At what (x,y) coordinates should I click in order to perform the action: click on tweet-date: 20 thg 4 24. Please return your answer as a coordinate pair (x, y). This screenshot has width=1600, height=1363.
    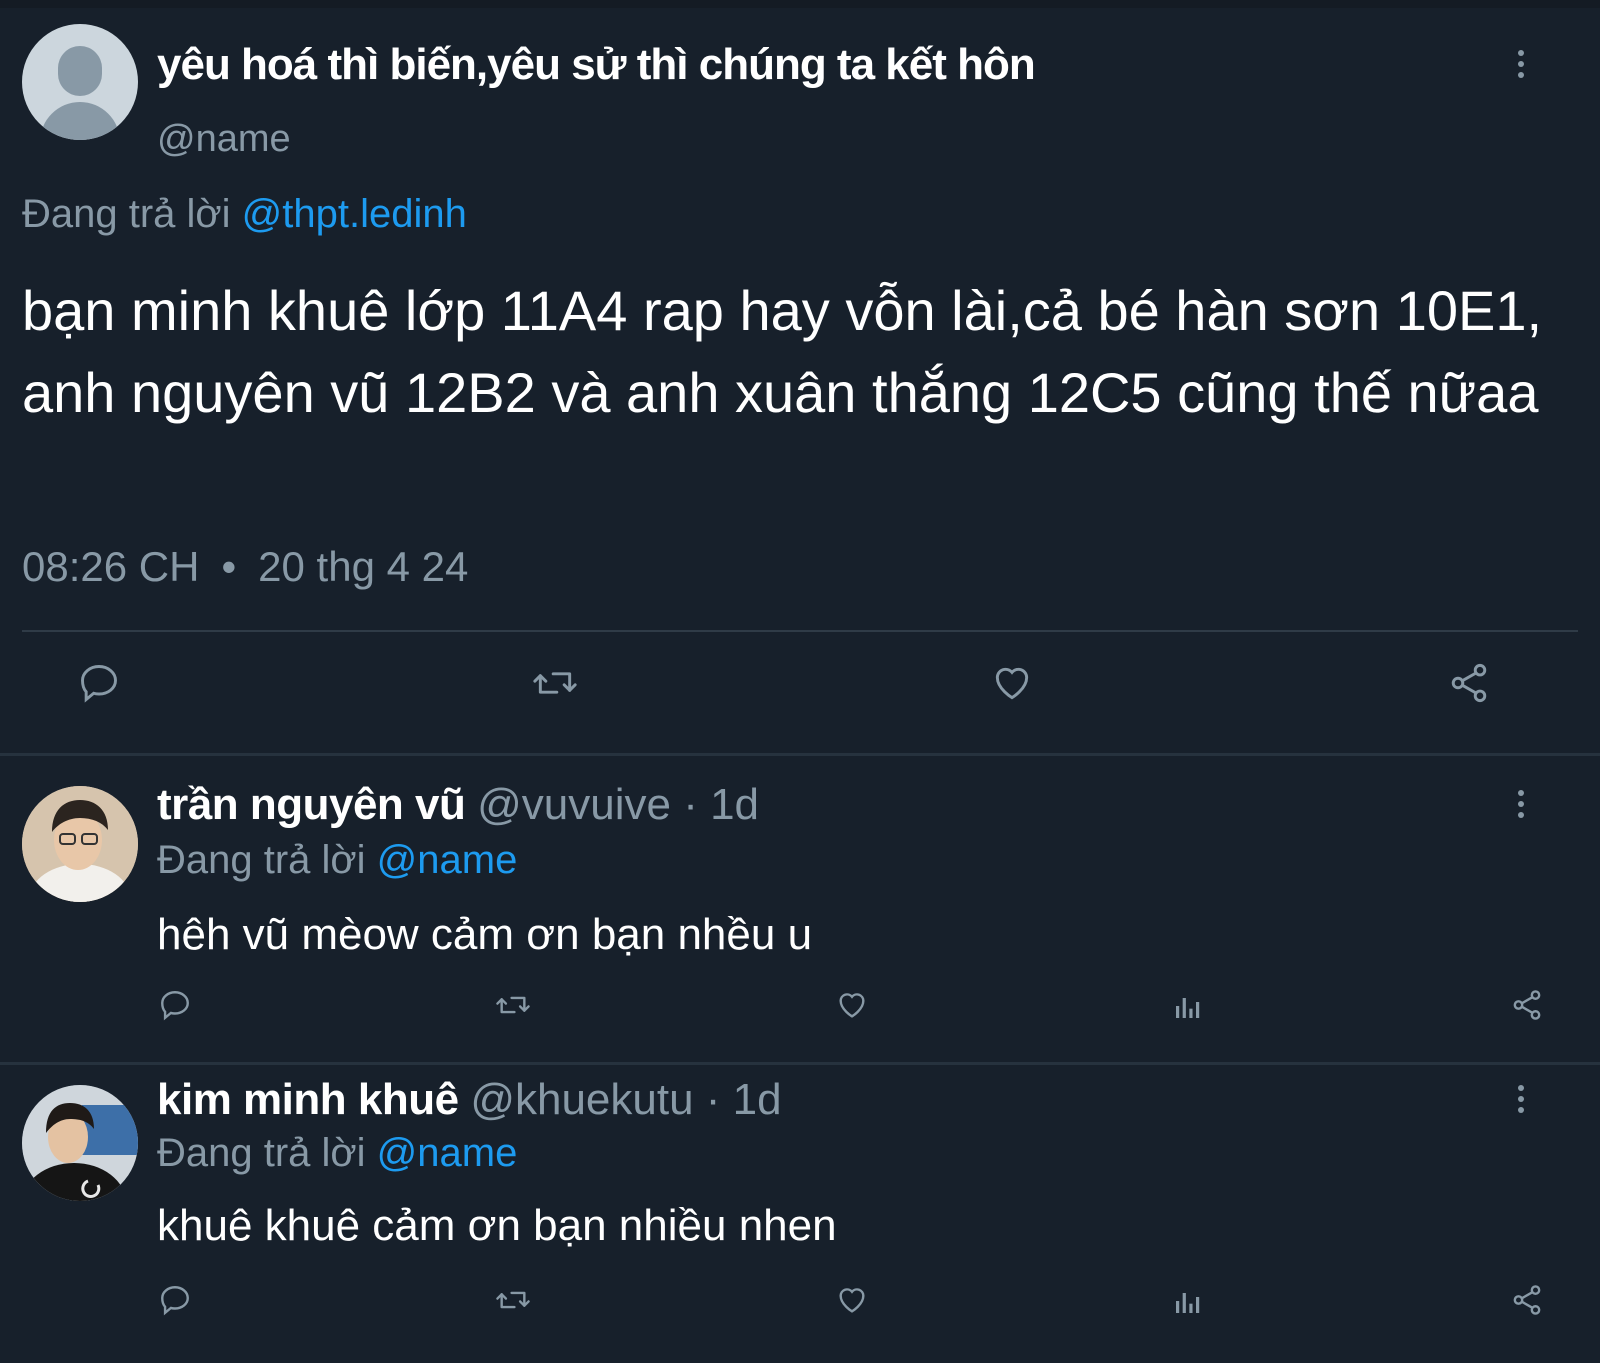
    Looking at the image, I should click on (363, 566).